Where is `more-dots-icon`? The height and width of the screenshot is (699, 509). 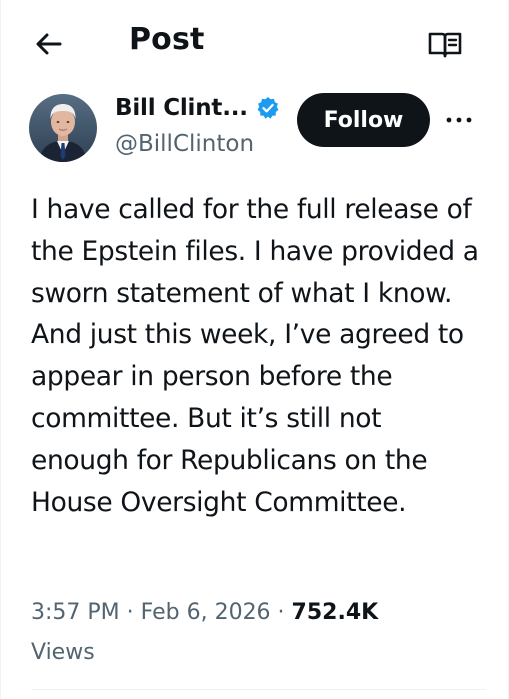
more-dots-icon is located at coordinates (459, 120).